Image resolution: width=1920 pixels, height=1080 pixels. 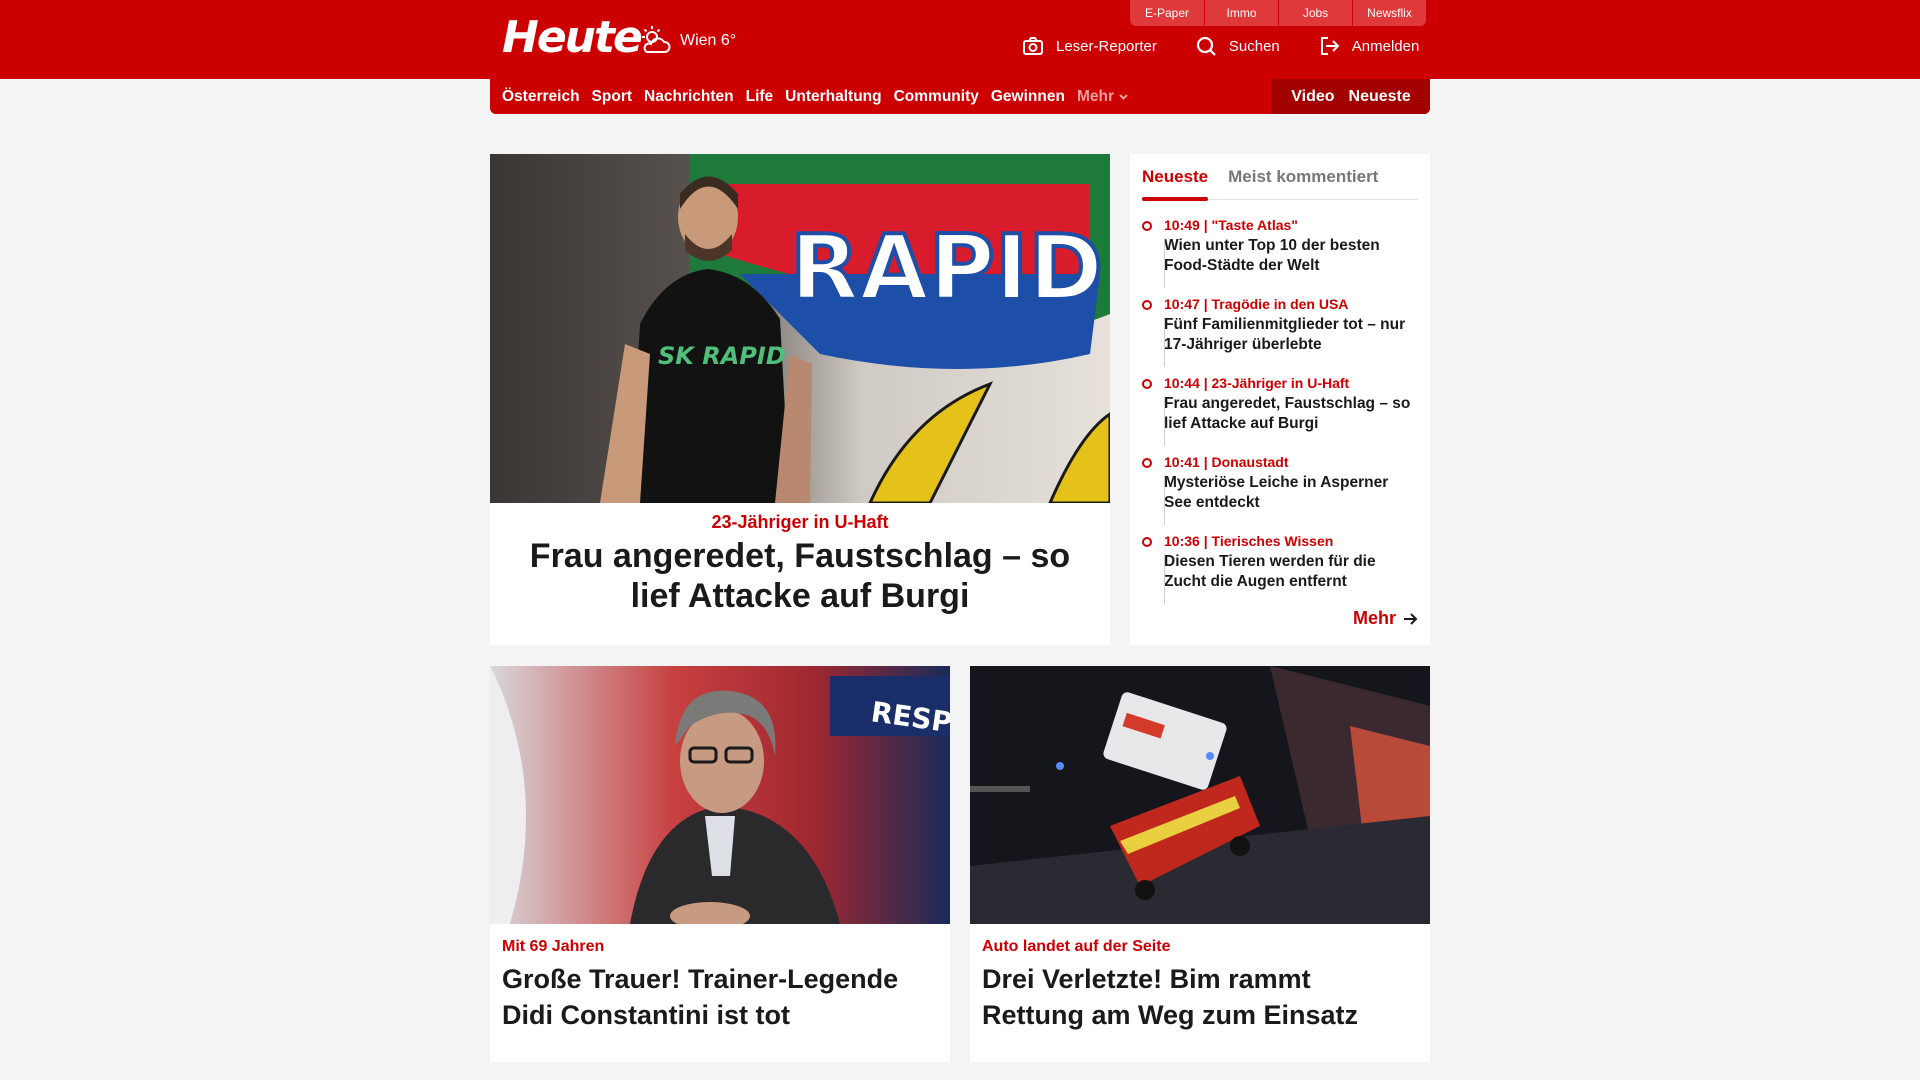 What do you see at coordinates (1028, 97) in the screenshot?
I see `nav-item-gewinnen: Gewinnen` at bounding box center [1028, 97].